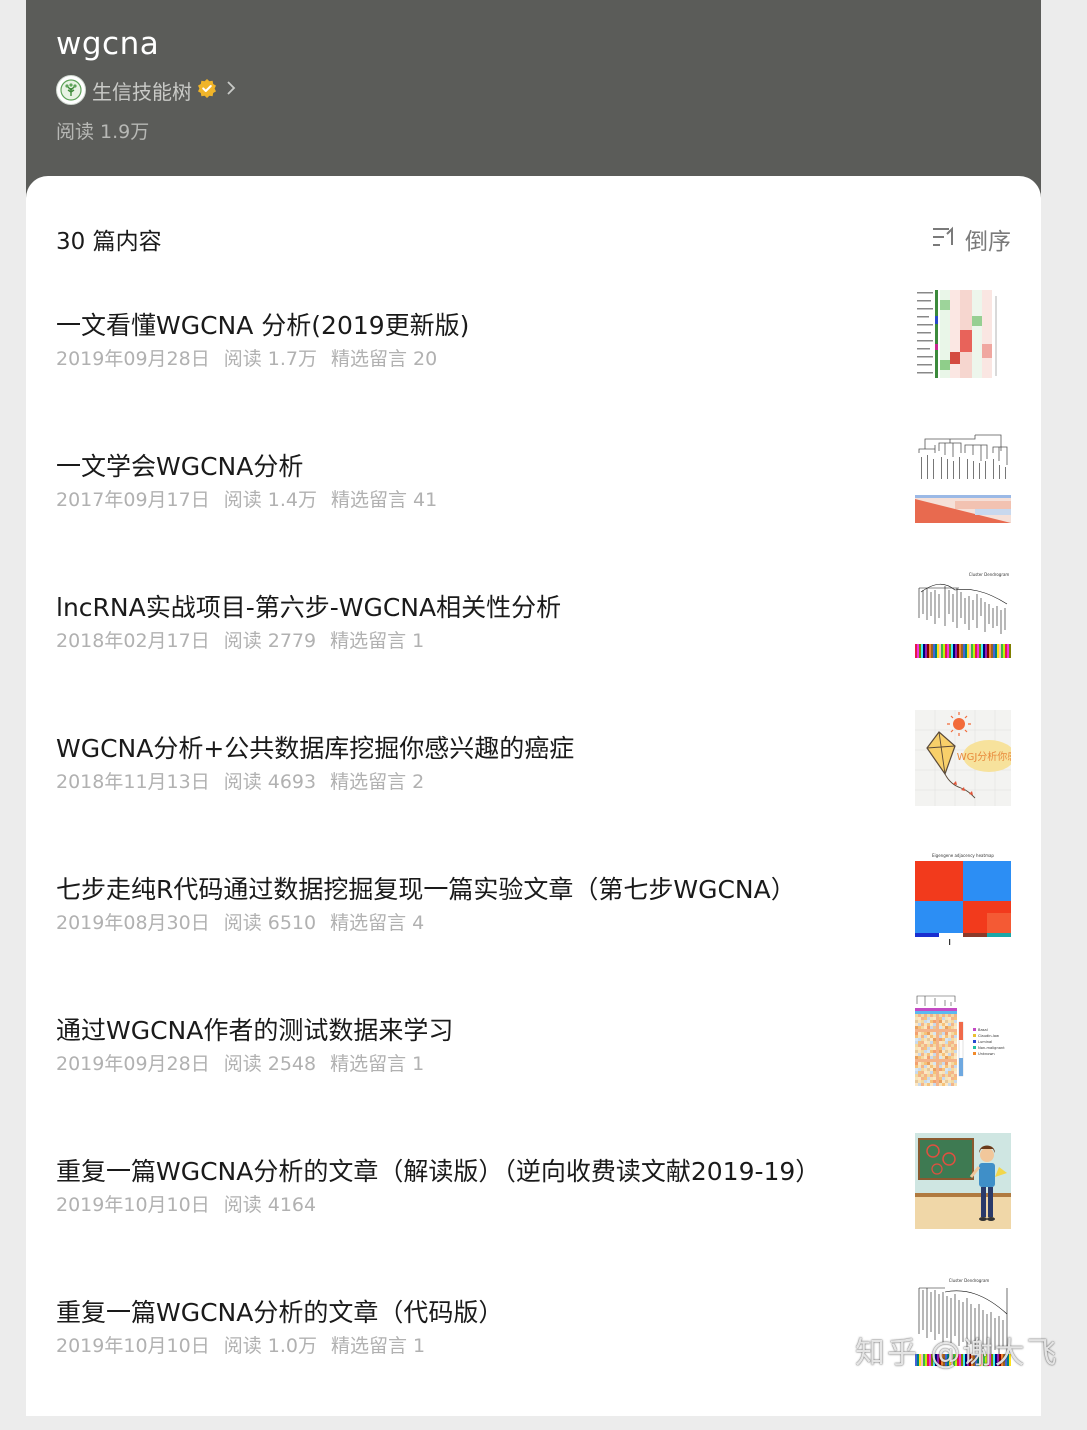  I want to click on article-meta: 2018年11月13日 阅读 4693 精选留言 2, so click(247, 780).